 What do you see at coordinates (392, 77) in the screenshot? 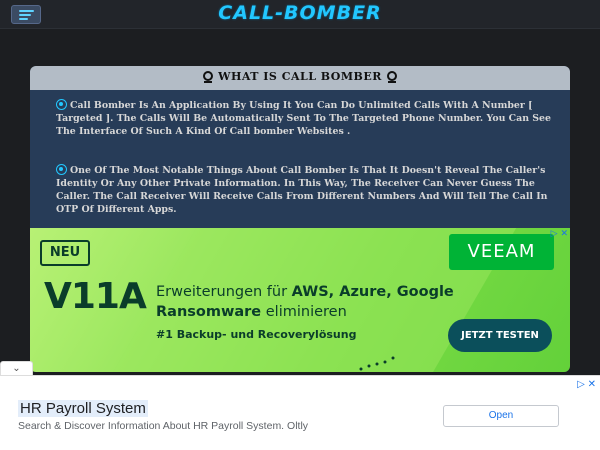
I see `ring-icon` at bounding box center [392, 77].